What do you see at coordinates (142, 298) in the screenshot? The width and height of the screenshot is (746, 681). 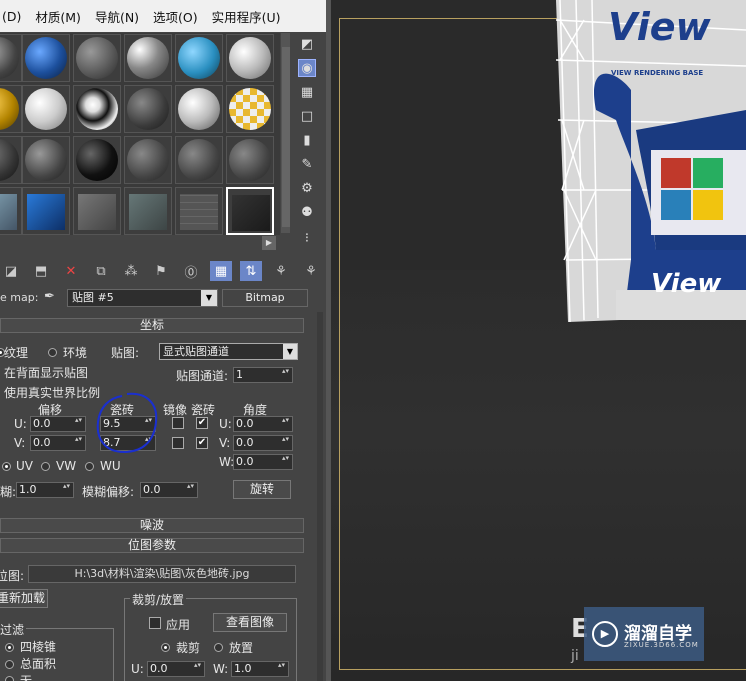 I see `map-name-field: 贴图 #5 ▼` at bounding box center [142, 298].